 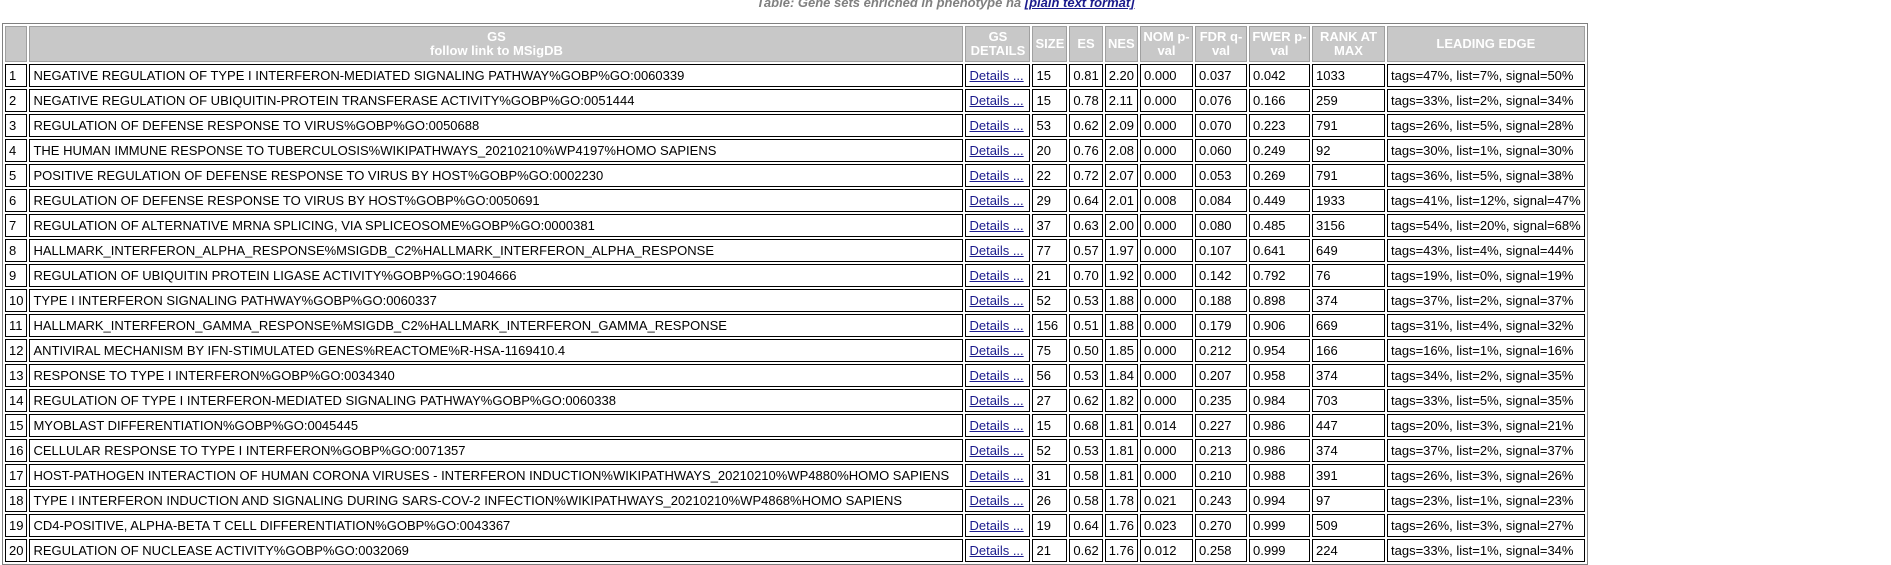 What do you see at coordinates (1348, 500) in the screenshot?
I see `rank-at-max-cell: 97` at bounding box center [1348, 500].